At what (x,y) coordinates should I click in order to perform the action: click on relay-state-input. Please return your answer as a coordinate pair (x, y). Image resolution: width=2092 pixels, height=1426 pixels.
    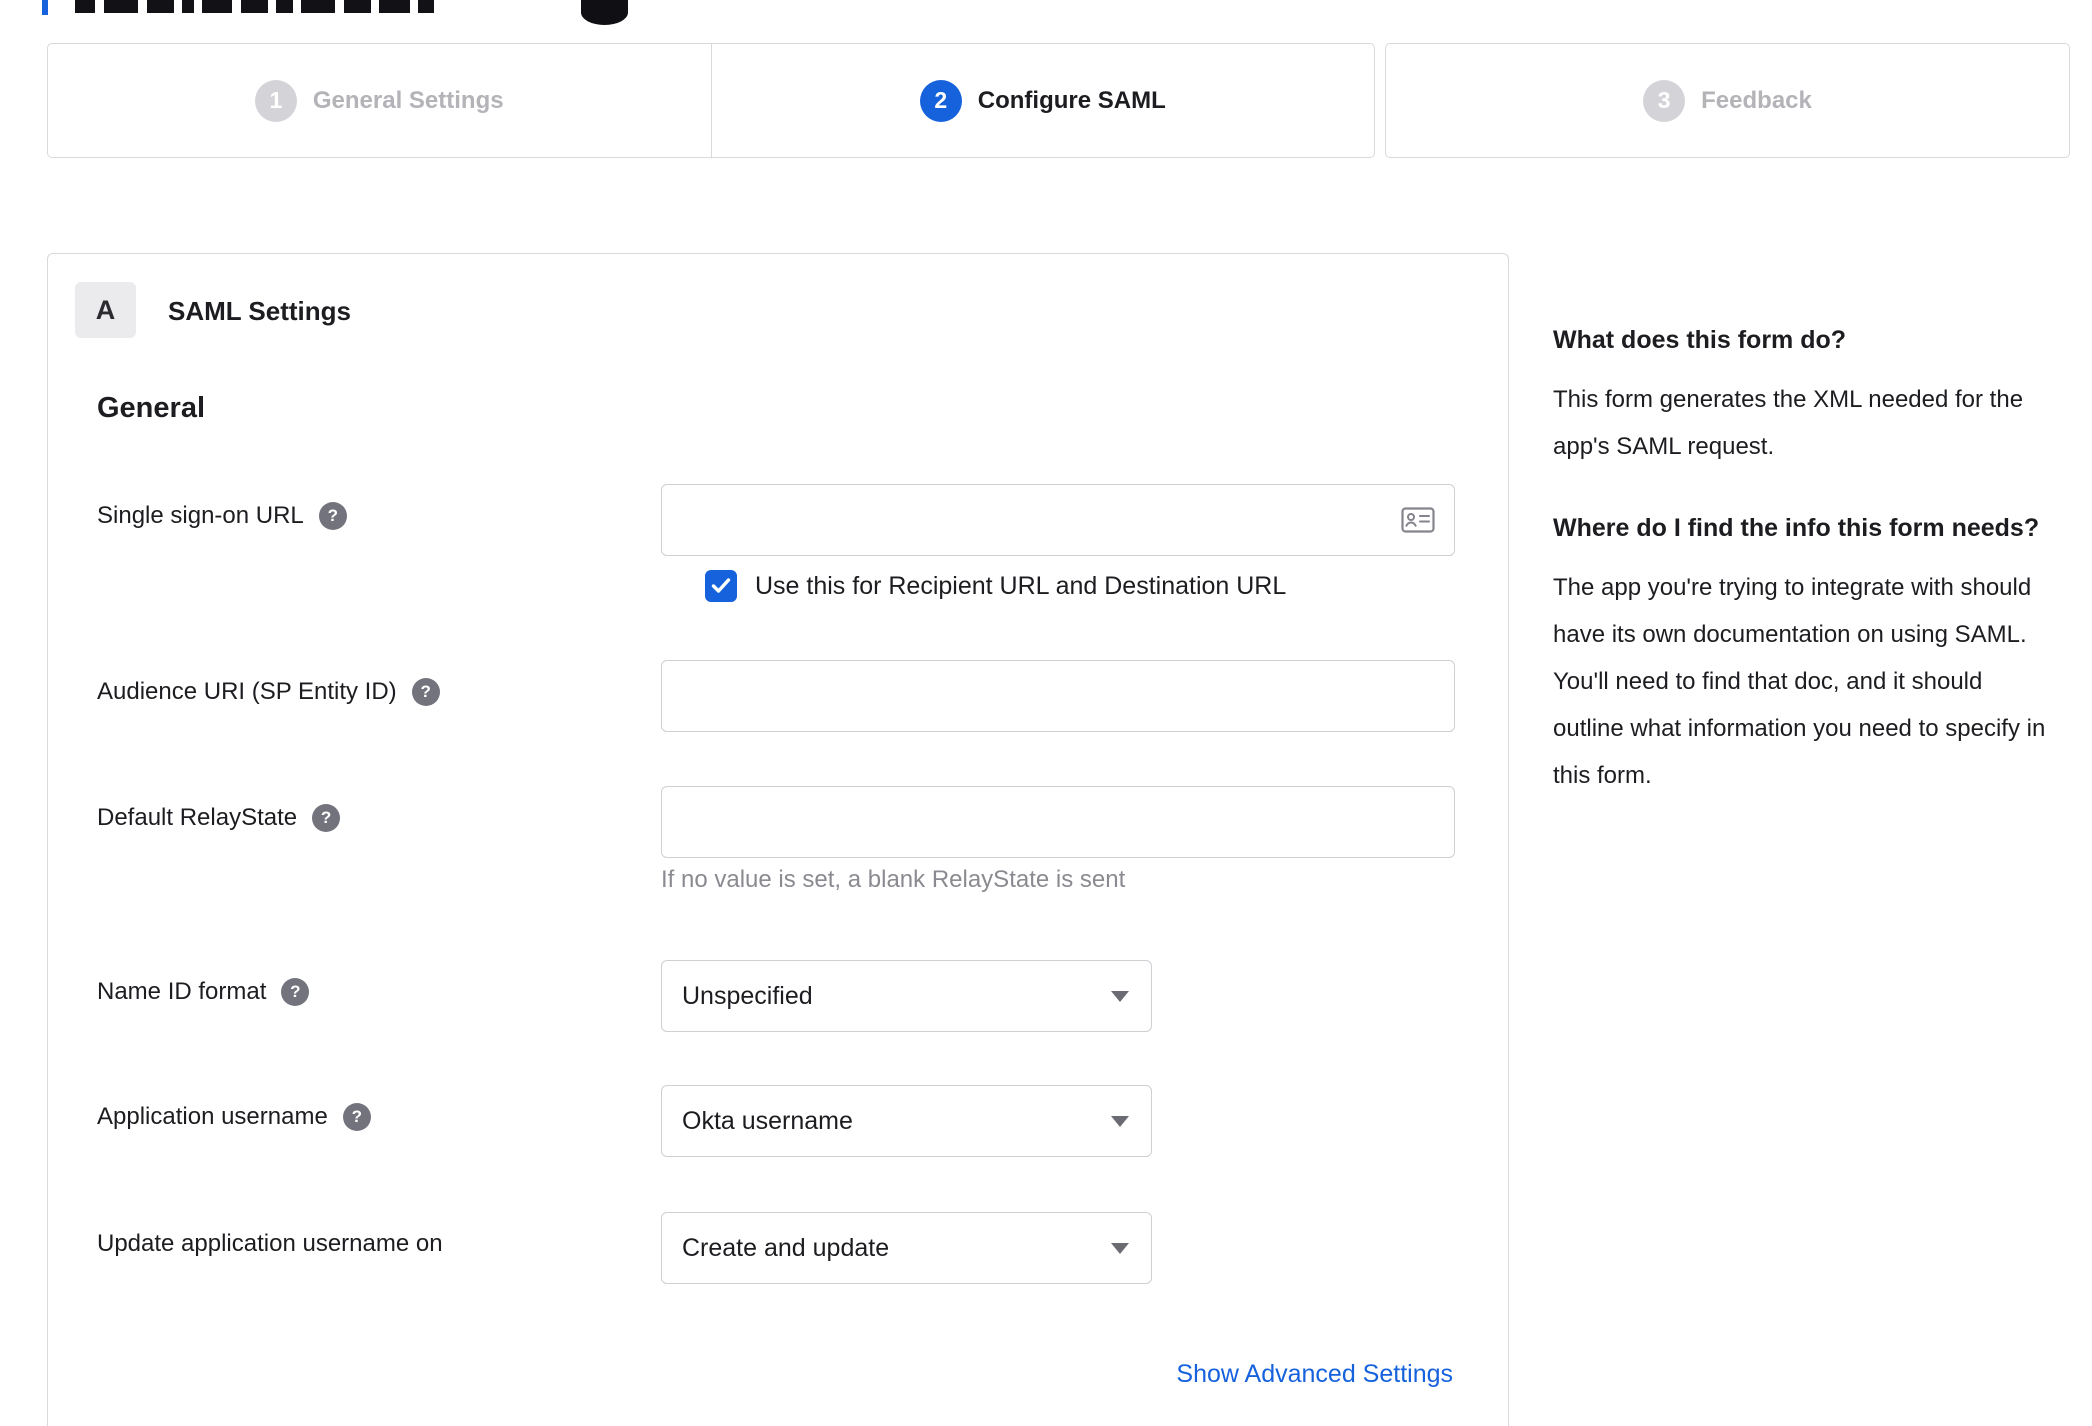
    Looking at the image, I should click on (1058, 822).